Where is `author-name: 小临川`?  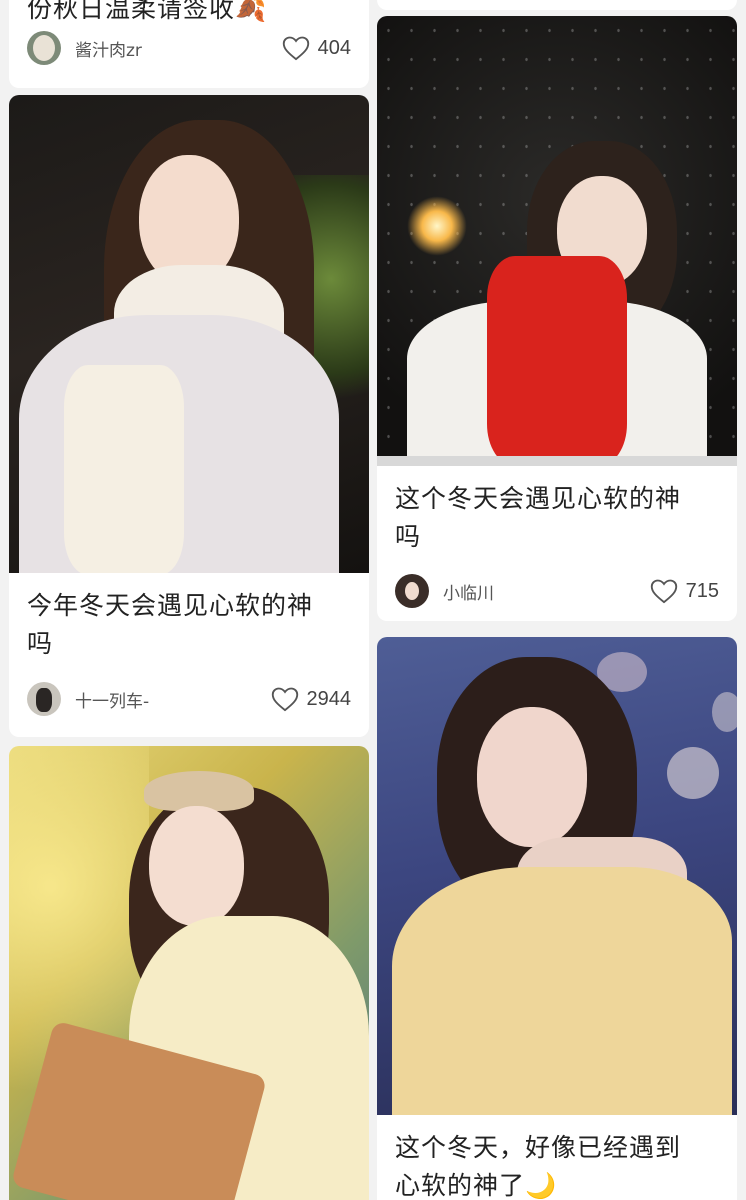 author-name: 小临川 is located at coordinates (546, 591).